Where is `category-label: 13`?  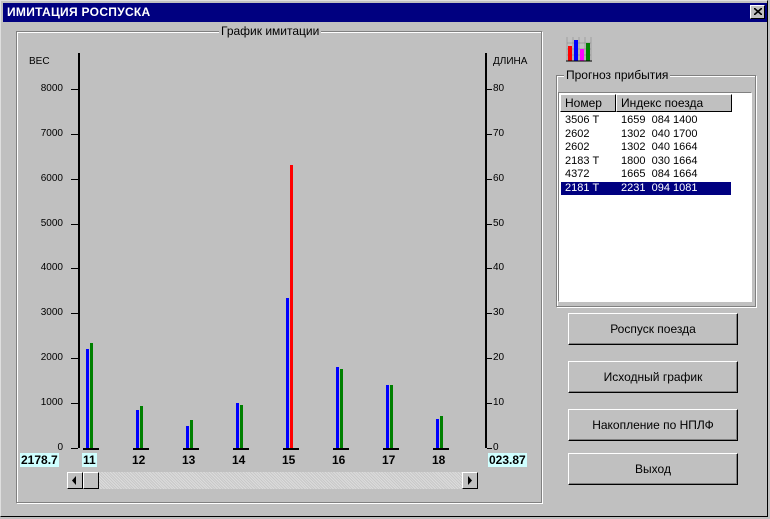
category-label: 13 is located at coordinates (189, 460).